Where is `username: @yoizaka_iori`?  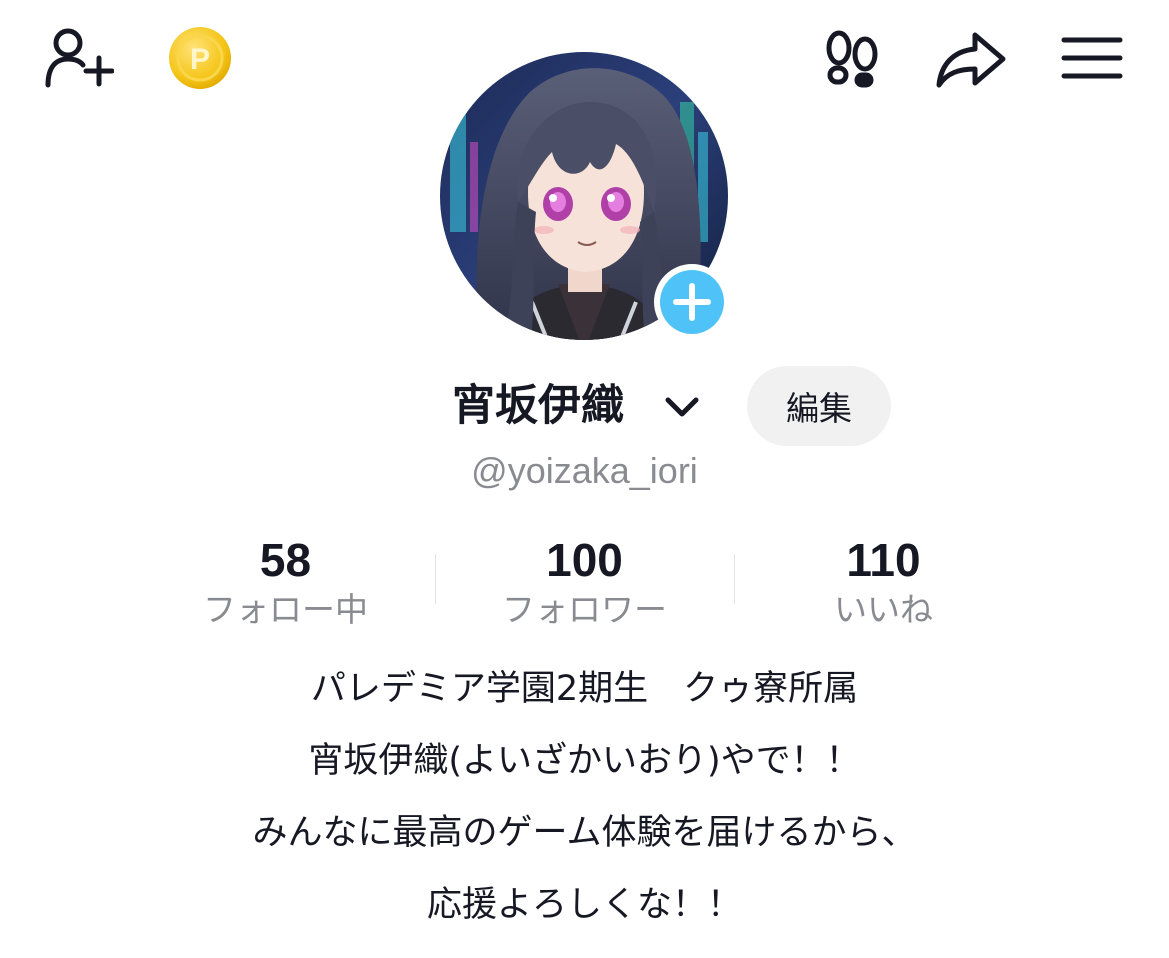 username: @yoizaka_iori is located at coordinates (584, 470).